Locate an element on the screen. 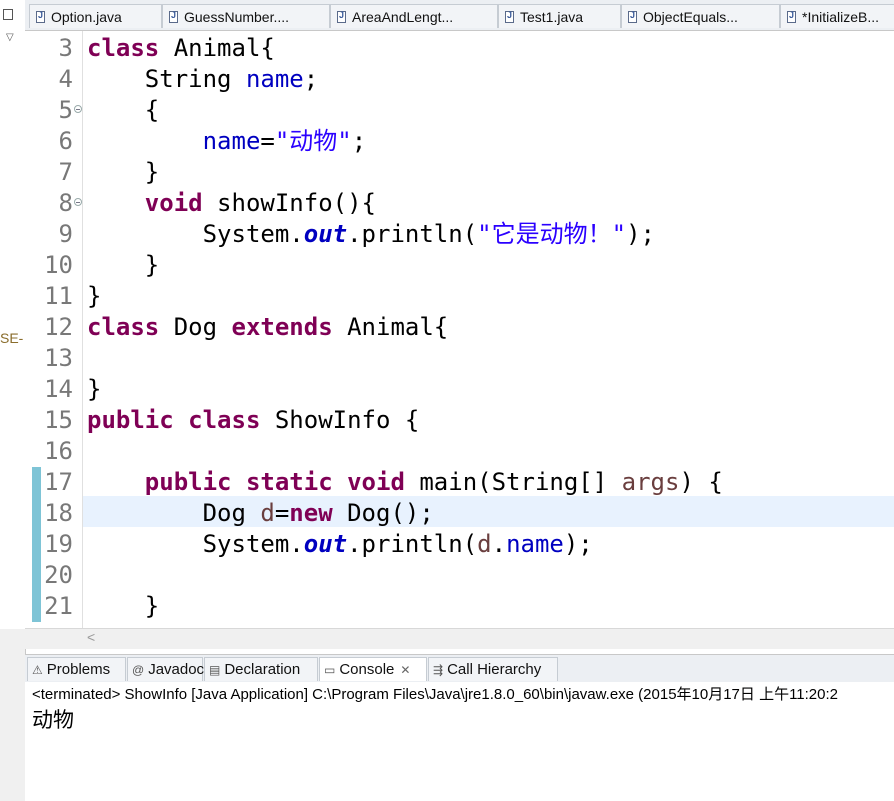 The image size is (894, 801). code-token: { is located at coordinates (123, 110).